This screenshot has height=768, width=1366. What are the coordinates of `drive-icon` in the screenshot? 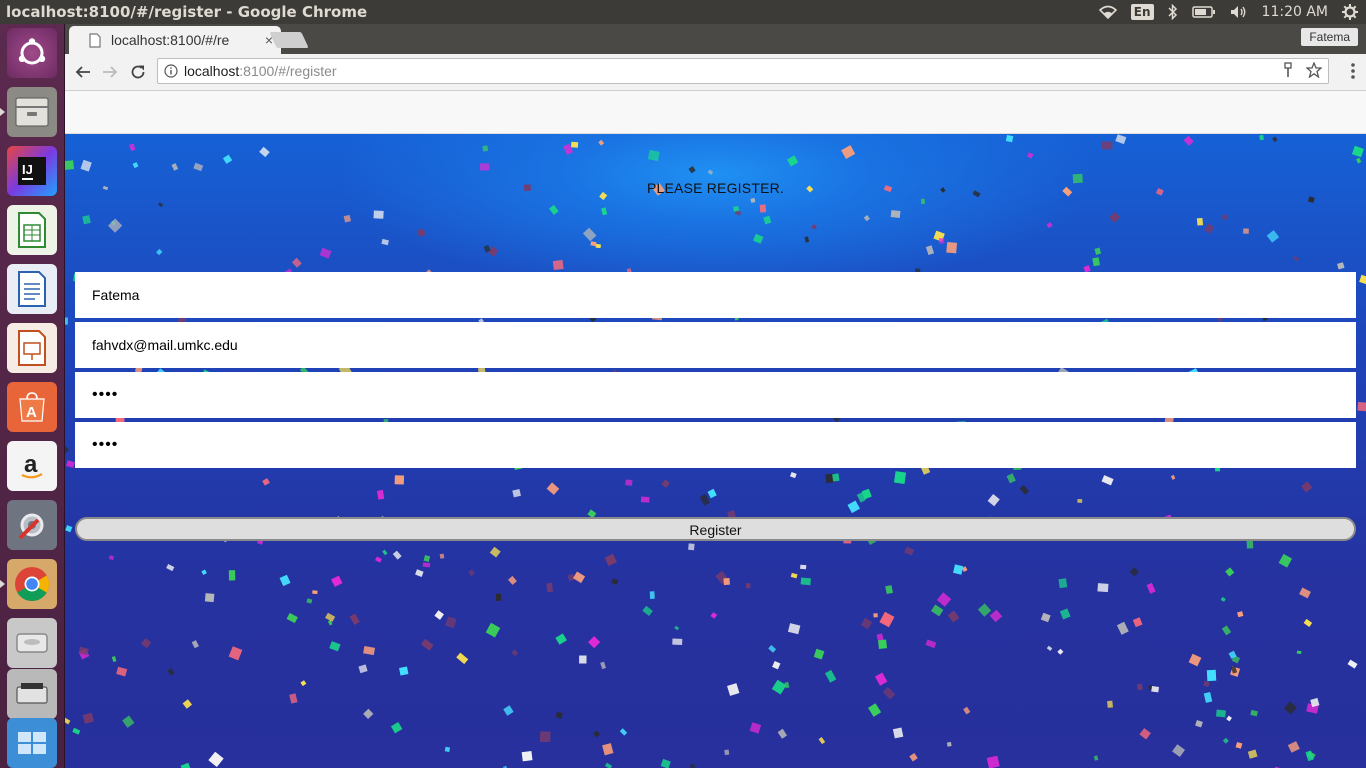 It's located at (32, 643).